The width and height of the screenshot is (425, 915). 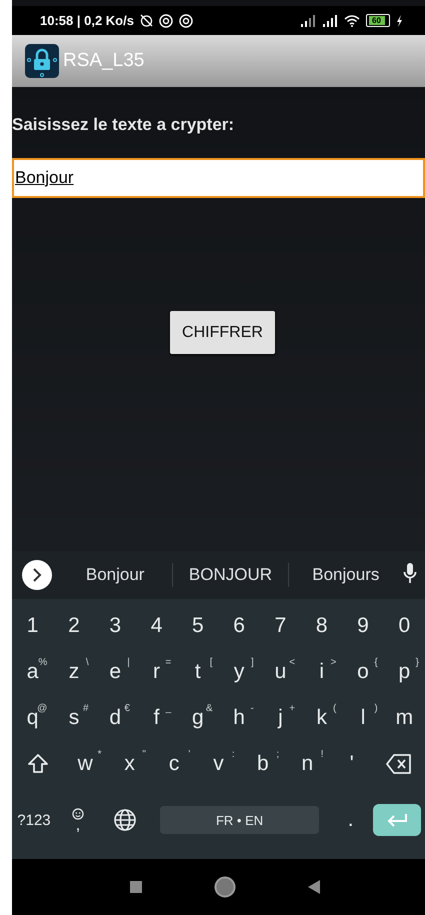 What do you see at coordinates (321, 718) in the screenshot?
I see `keyboard-key: k (` at bounding box center [321, 718].